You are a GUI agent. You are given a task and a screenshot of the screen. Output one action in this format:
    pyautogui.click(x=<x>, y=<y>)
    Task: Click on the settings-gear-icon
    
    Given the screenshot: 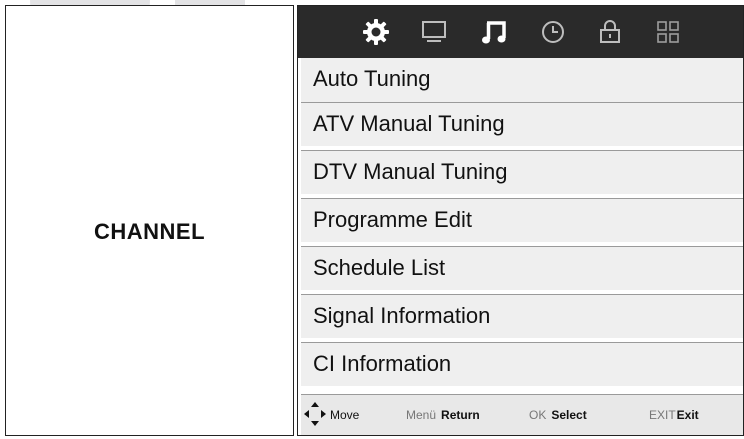 What is the action you would take?
    pyautogui.click(x=376, y=32)
    